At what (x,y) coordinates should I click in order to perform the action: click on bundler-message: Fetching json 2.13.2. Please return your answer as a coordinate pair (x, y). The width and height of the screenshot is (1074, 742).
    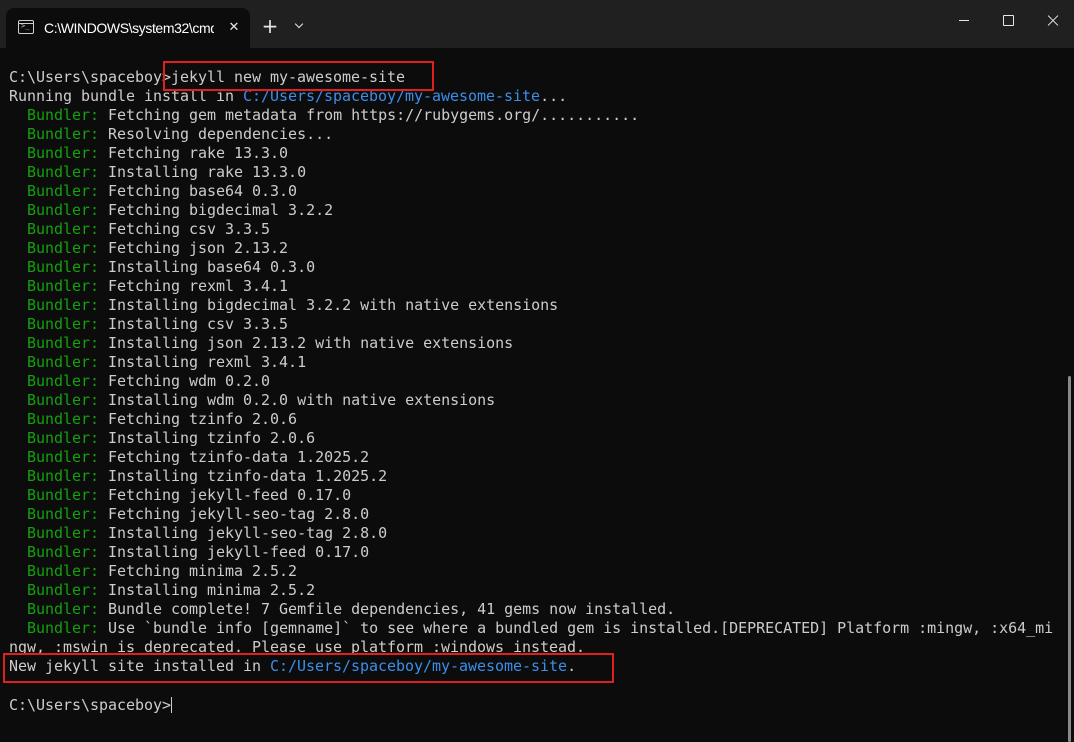
    Looking at the image, I should click on (198, 248).